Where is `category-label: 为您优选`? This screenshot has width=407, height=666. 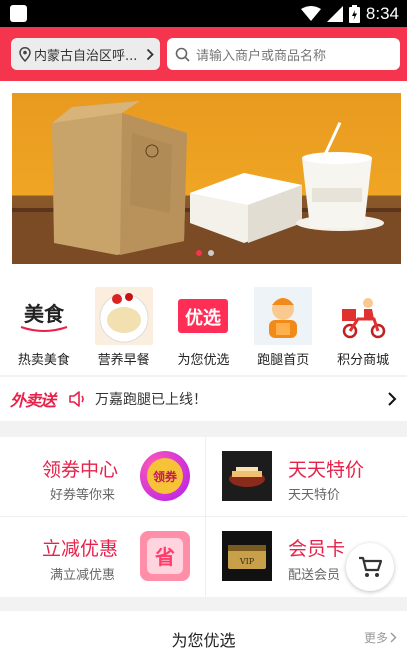
category-label: 为您优选 is located at coordinates (203, 360).